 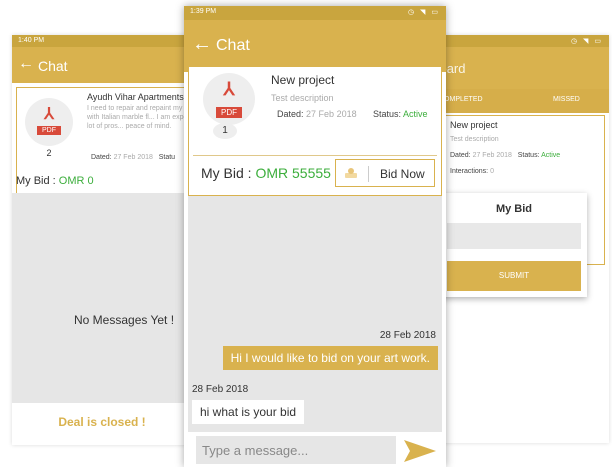 What do you see at coordinates (49, 153) in the screenshot?
I see `attachment-count: 2` at bounding box center [49, 153].